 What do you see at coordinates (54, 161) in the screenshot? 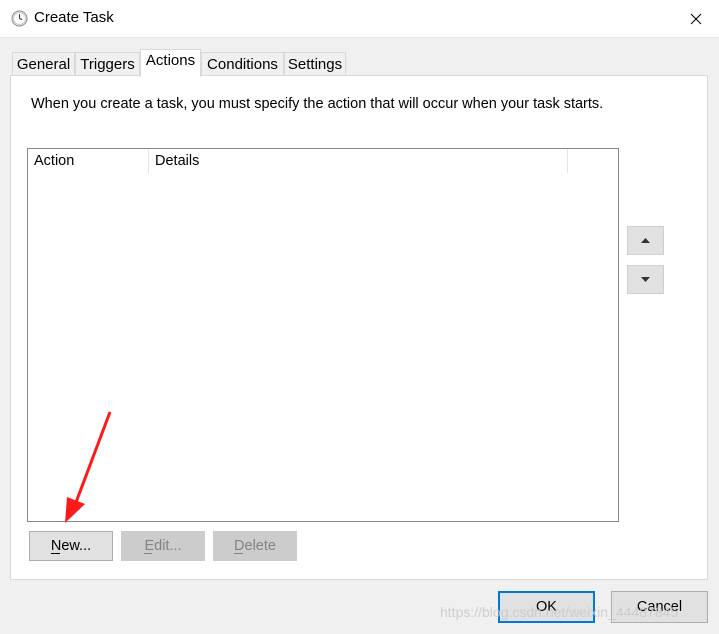
I see `column-header-label: Action` at bounding box center [54, 161].